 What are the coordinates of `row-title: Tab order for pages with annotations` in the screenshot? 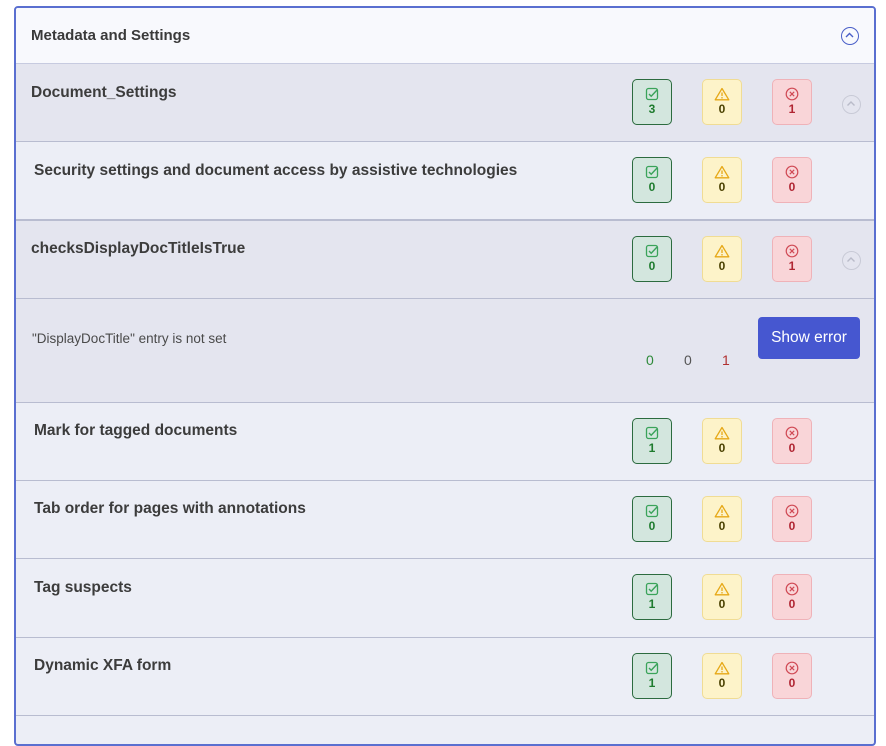 It's located at (170, 508).